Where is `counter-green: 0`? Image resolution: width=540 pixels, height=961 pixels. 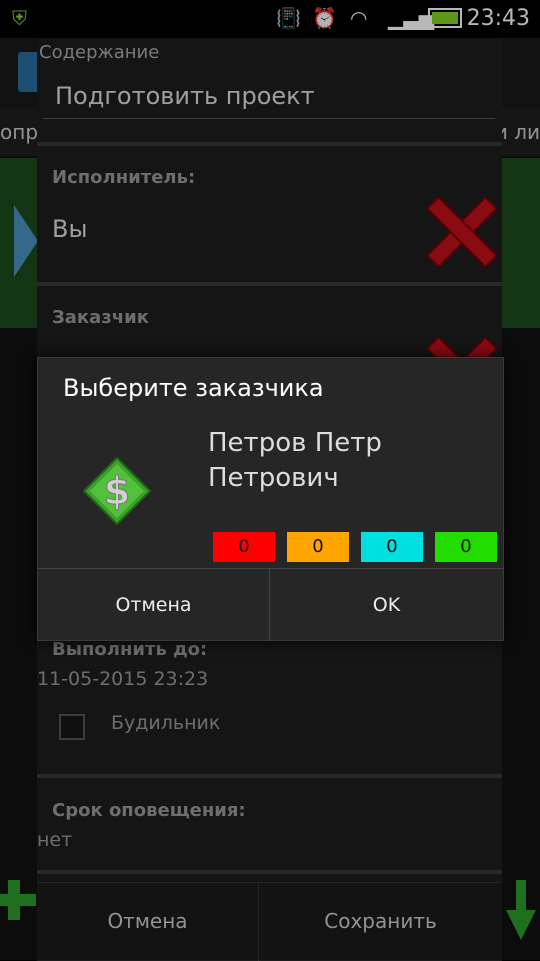
counter-green: 0 is located at coordinates (466, 547).